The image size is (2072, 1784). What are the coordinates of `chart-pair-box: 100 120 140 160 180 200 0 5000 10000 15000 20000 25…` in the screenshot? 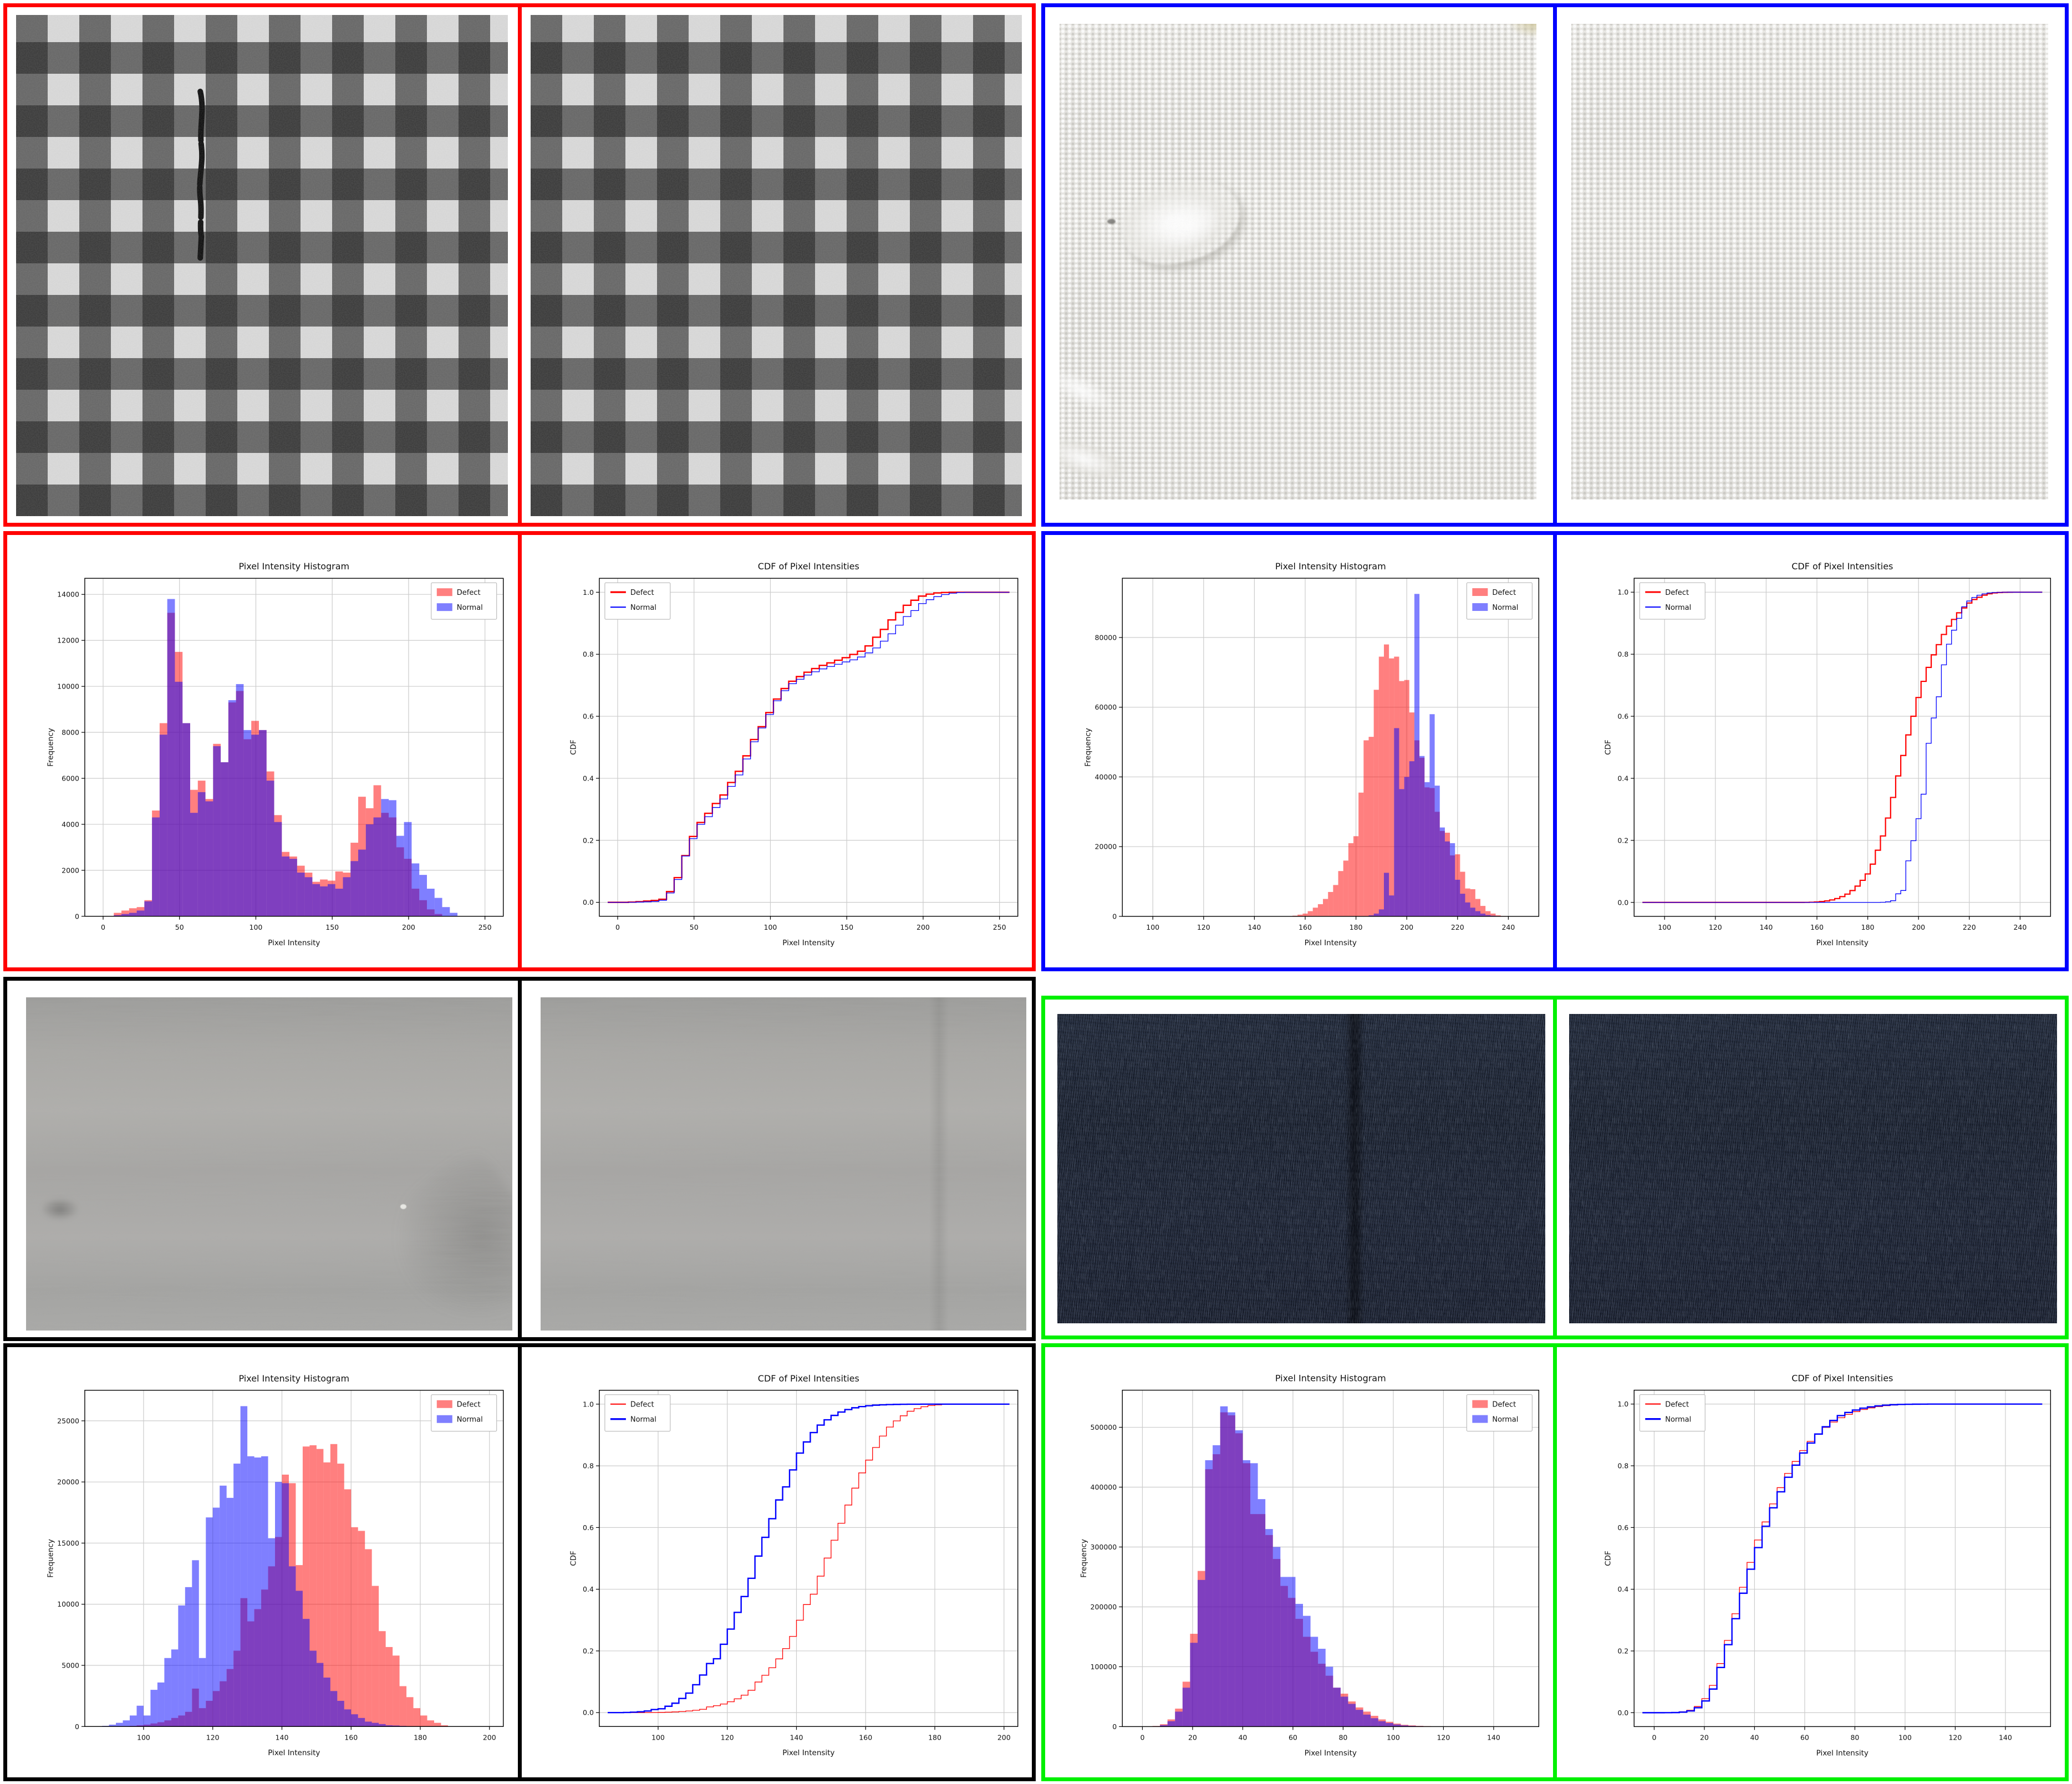 It's located at (519, 1562).